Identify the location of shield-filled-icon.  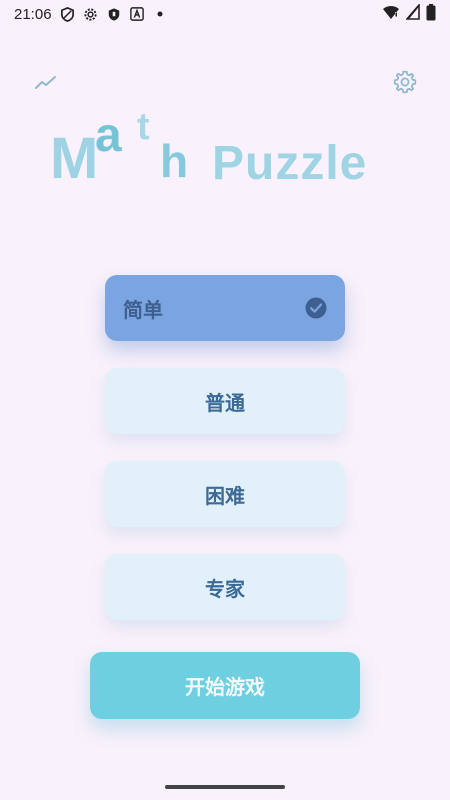
(114, 14).